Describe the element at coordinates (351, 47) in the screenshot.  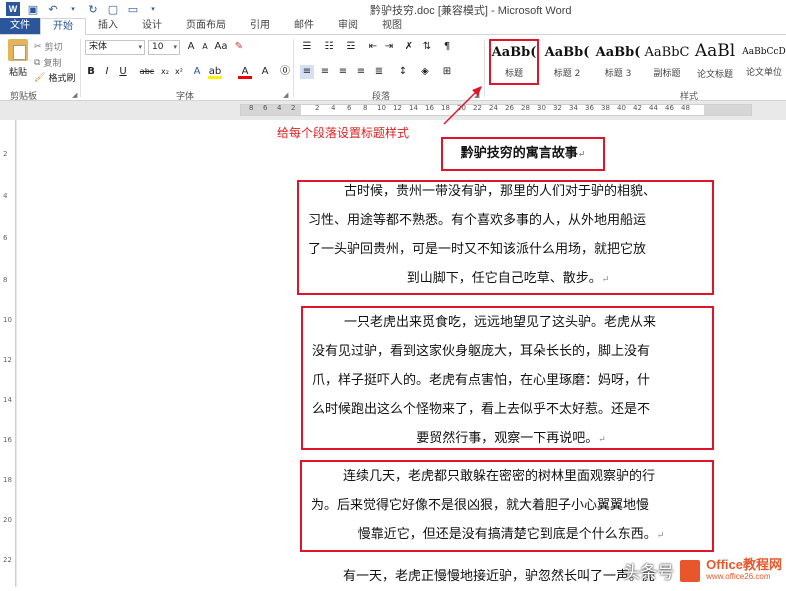
I see `multilevel-list-icon: ☲` at that location.